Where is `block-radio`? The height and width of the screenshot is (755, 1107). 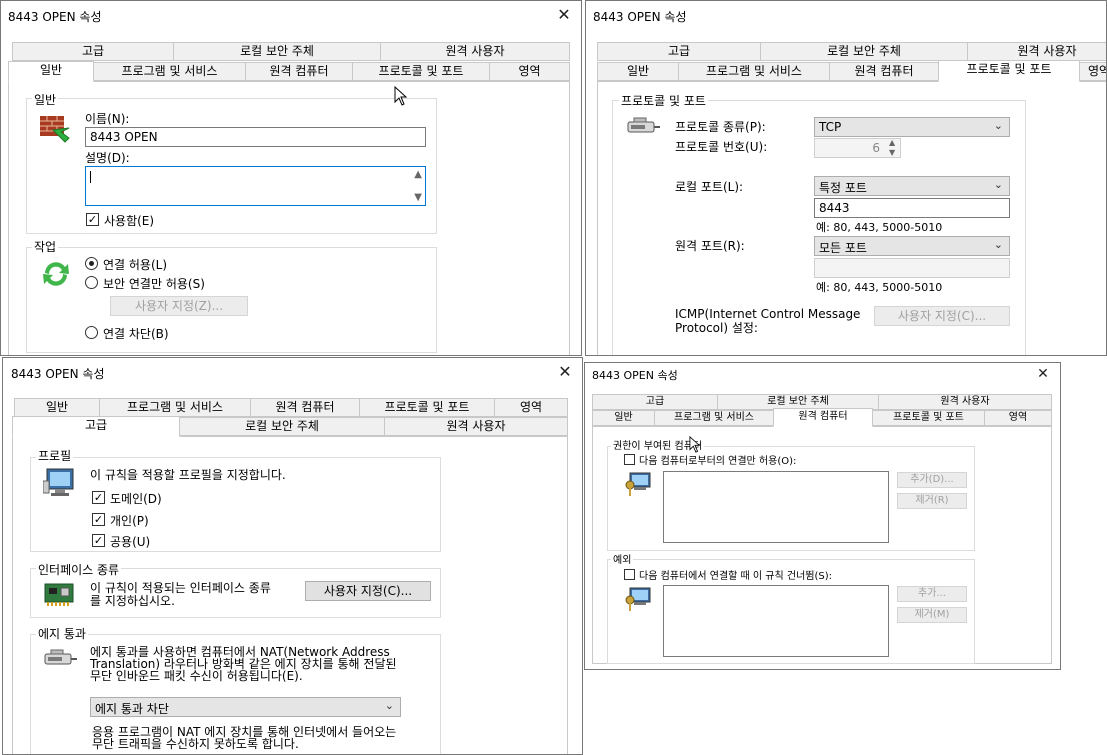
block-radio is located at coordinates (91, 332).